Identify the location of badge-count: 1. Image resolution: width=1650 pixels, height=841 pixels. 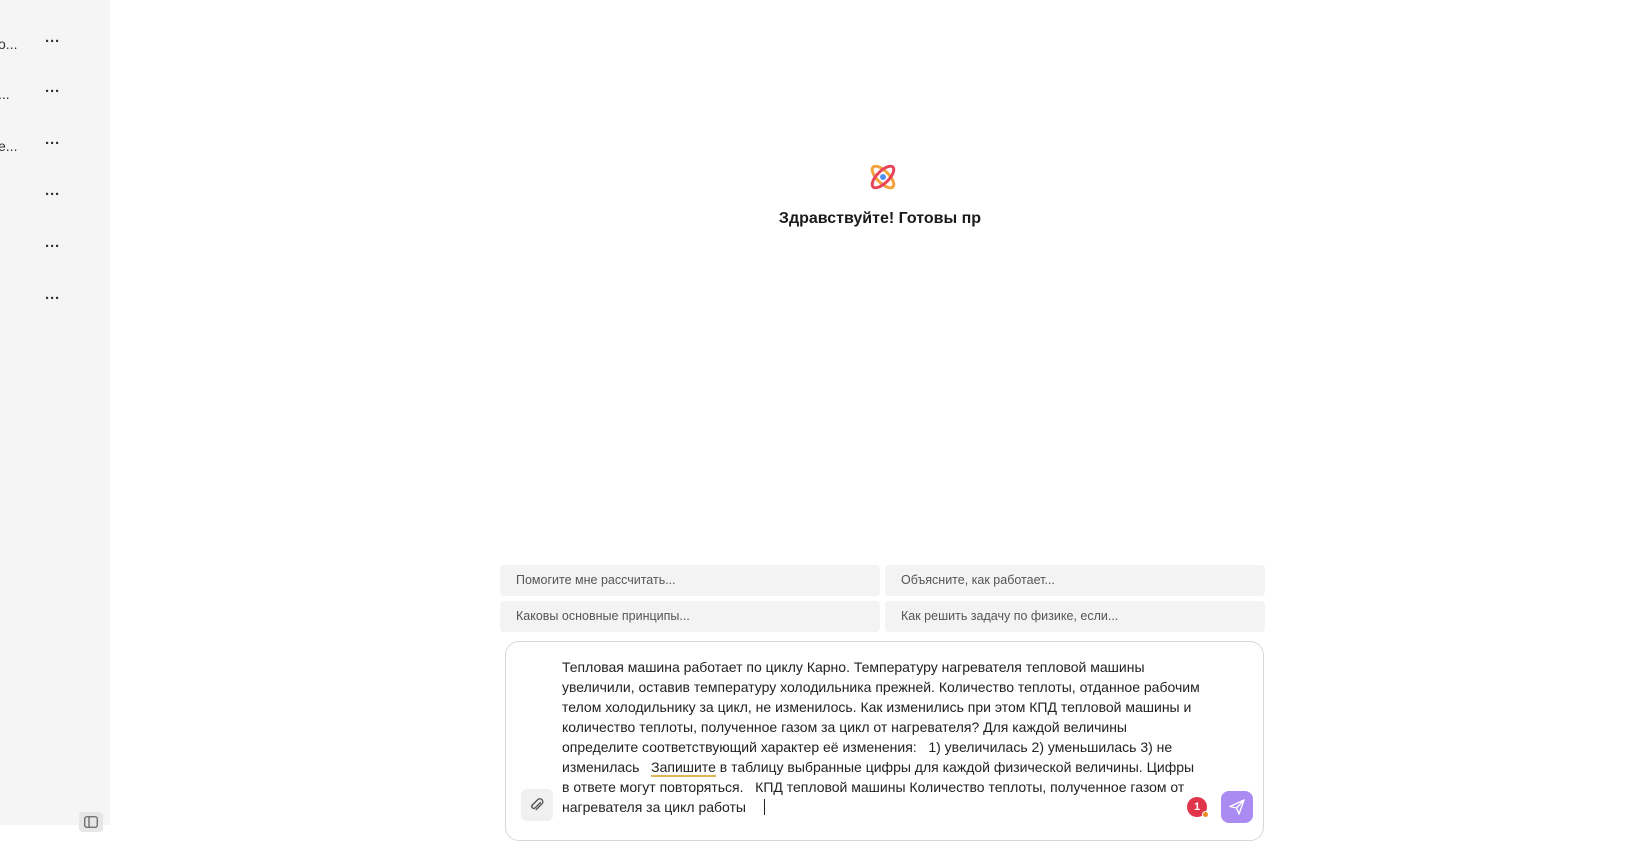
(1197, 807).